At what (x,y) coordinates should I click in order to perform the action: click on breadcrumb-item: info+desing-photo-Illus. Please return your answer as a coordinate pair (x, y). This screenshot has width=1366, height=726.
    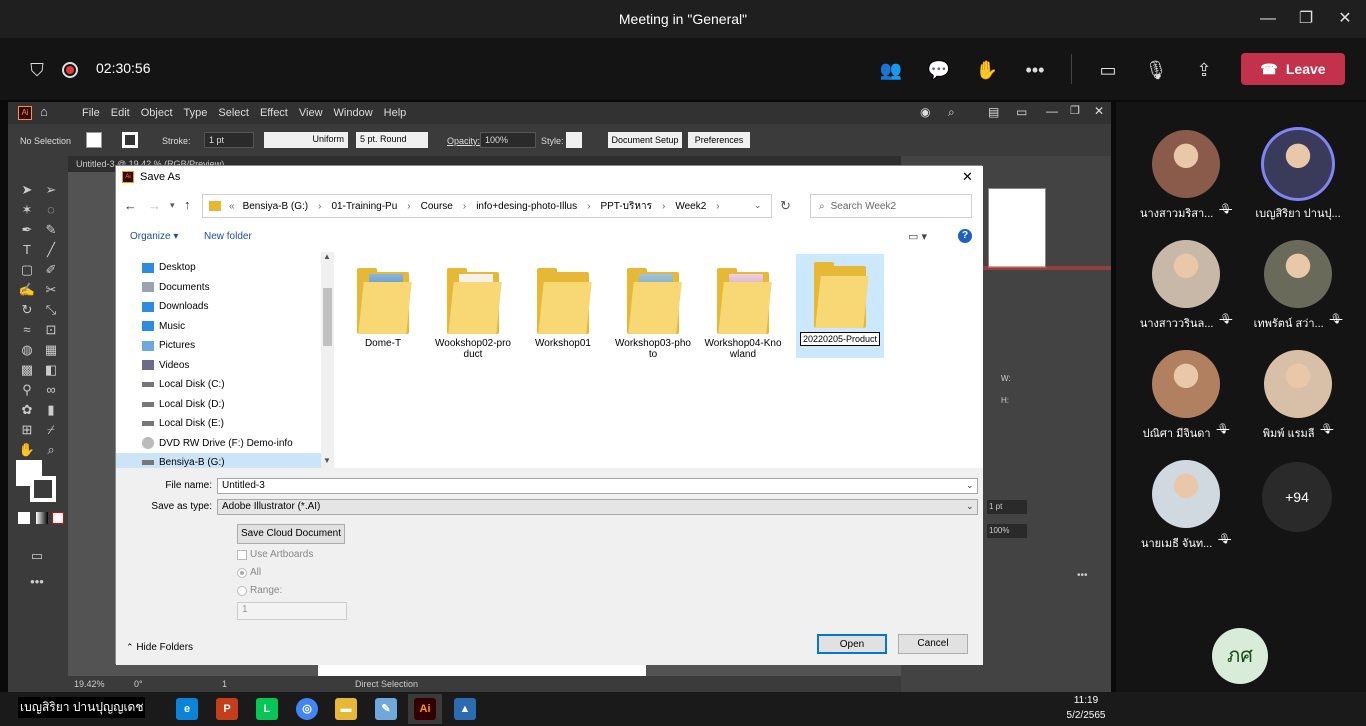
    Looking at the image, I should click on (526, 206).